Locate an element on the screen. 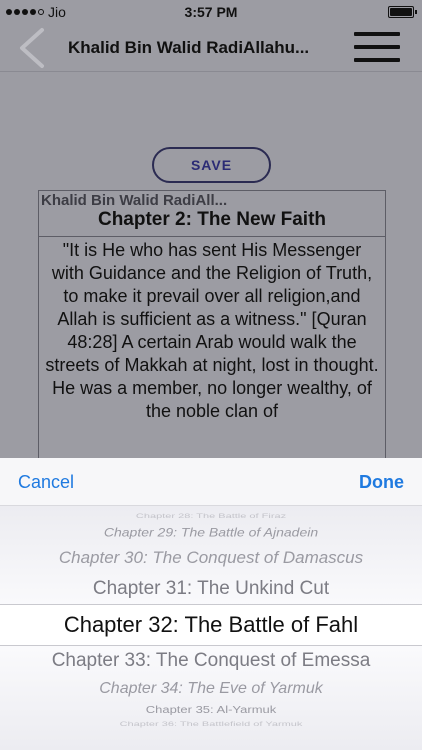 Image resolution: width=422 pixels, height=750 pixels. picker-row: Chapter 28: The Battle of Firaz is located at coordinates (211, 515).